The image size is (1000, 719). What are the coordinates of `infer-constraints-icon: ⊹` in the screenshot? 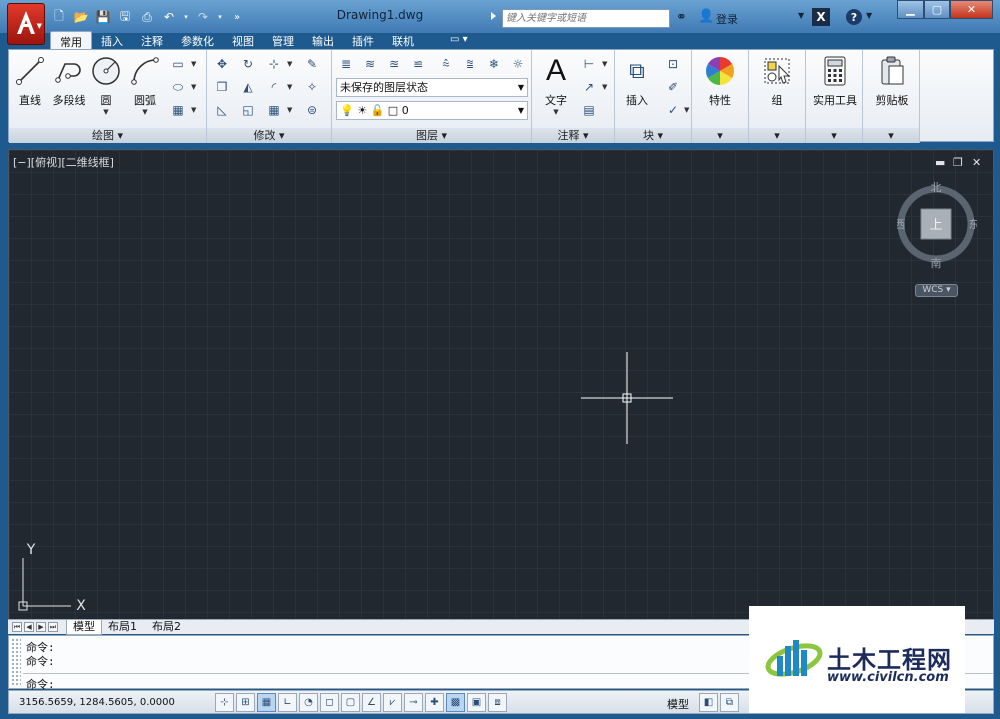 It's located at (224, 702).